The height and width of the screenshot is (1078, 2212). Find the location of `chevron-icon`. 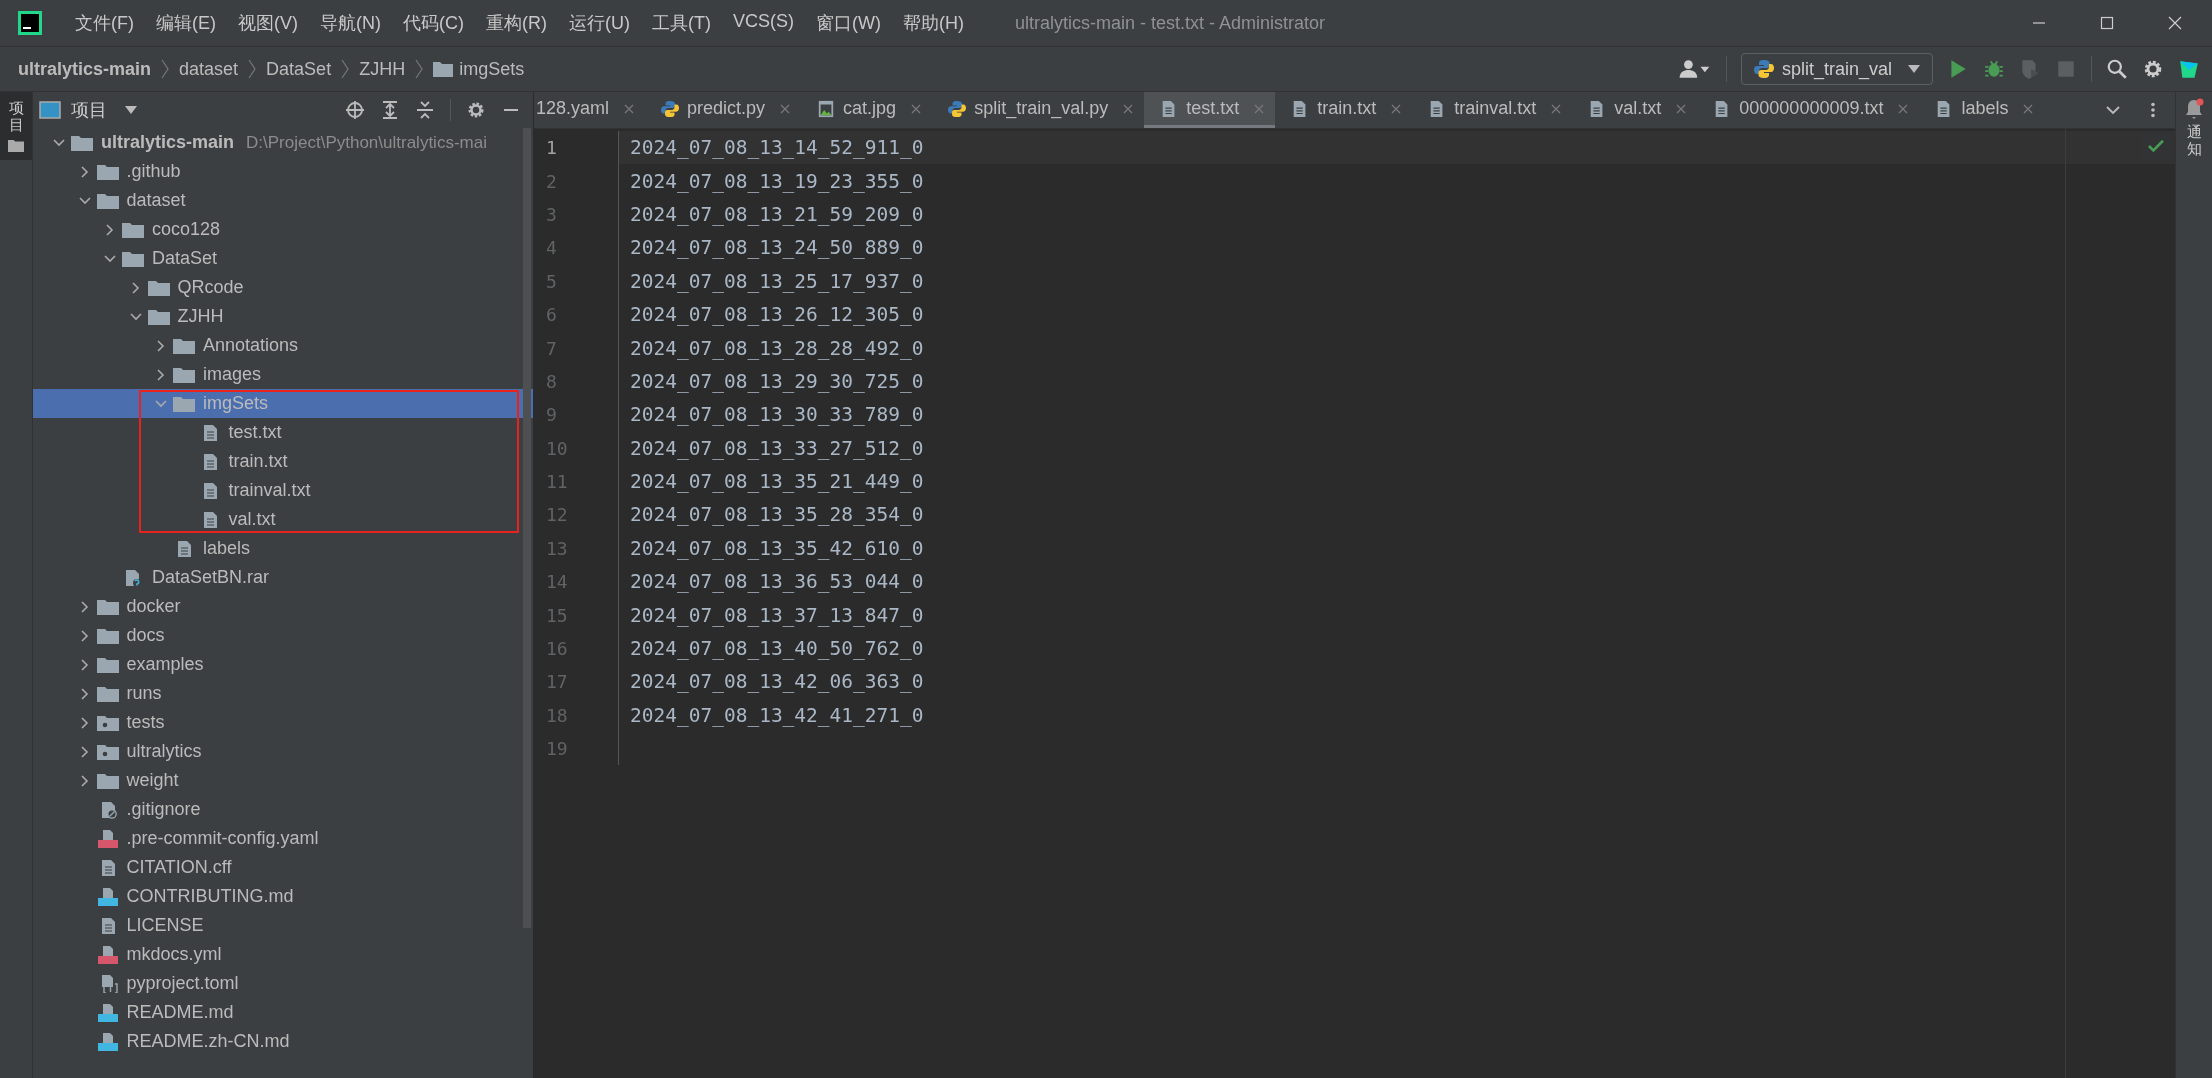

chevron-icon is located at coordinates (165, 69).